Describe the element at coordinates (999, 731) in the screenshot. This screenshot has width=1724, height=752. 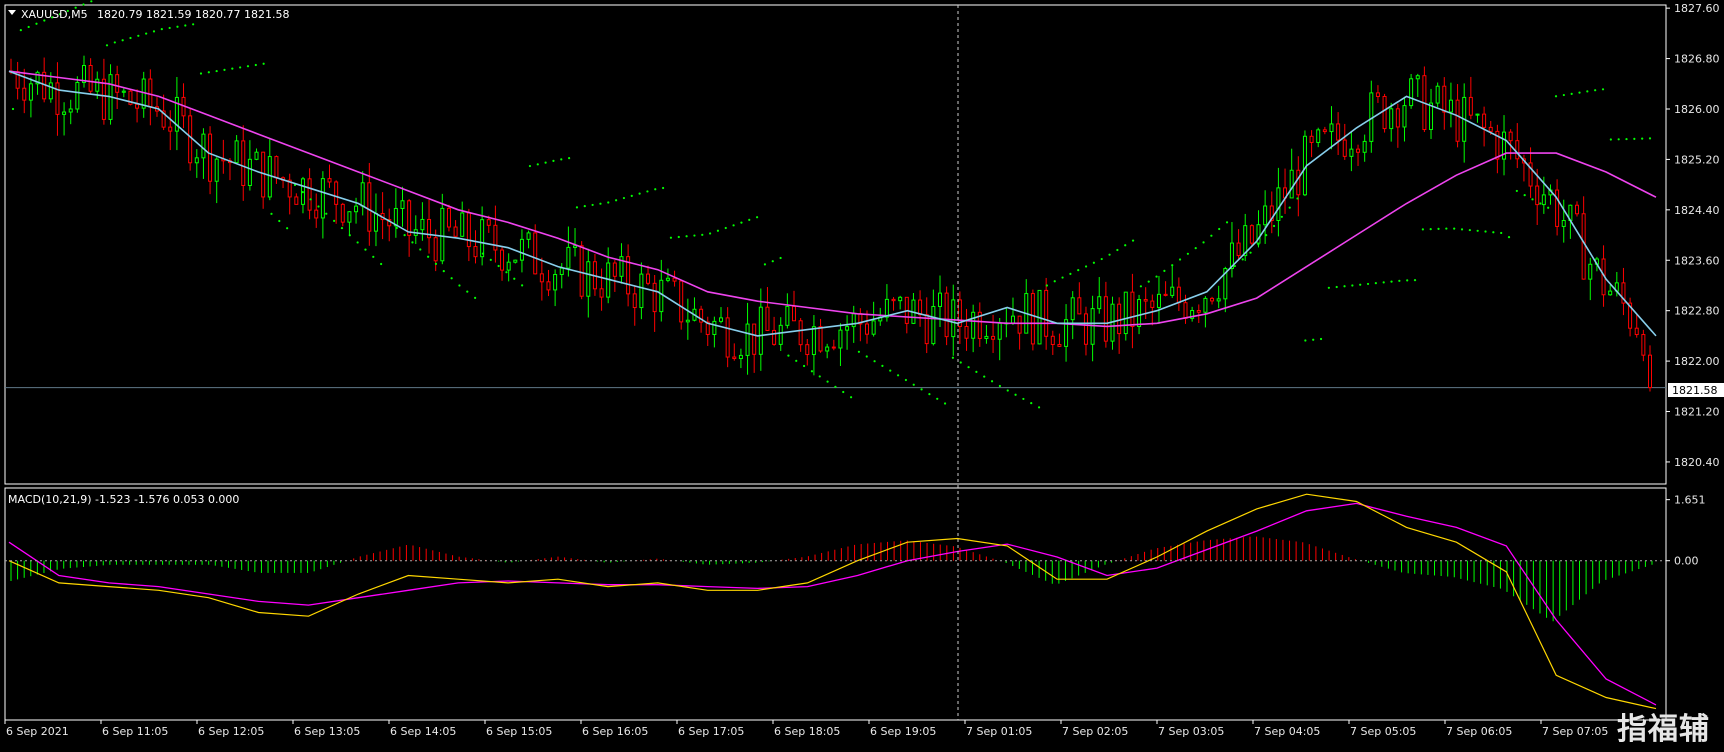
I see `time-tick-label: 7 Sep 01:05` at that location.